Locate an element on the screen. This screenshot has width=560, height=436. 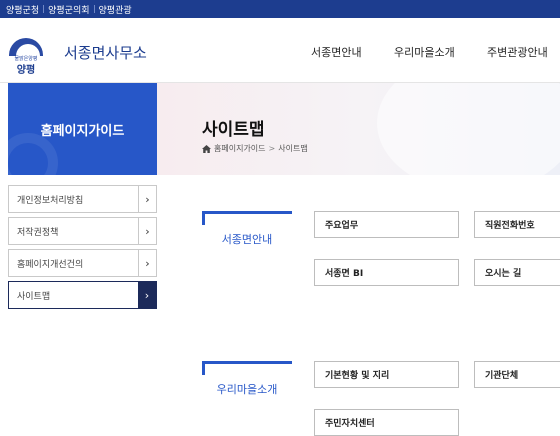
sub-nav-item-copyright-policy: 저작권정책 › is located at coordinates (82, 231).